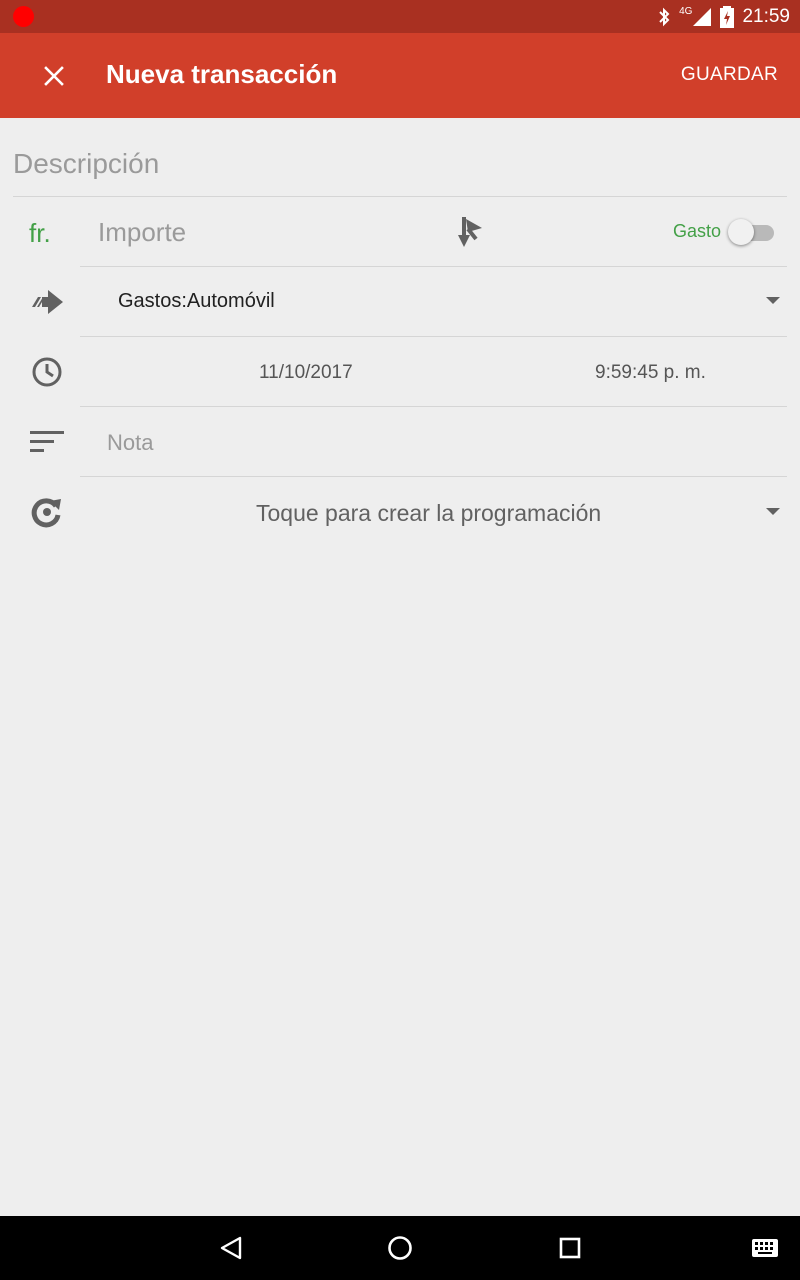  I want to click on schedule-icon-wrap, so click(47, 512).